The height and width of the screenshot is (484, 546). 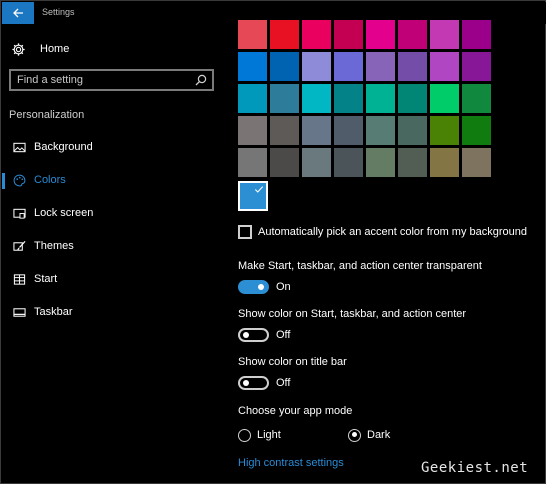 What do you see at coordinates (18, 49) in the screenshot?
I see `gear-icon` at bounding box center [18, 49].